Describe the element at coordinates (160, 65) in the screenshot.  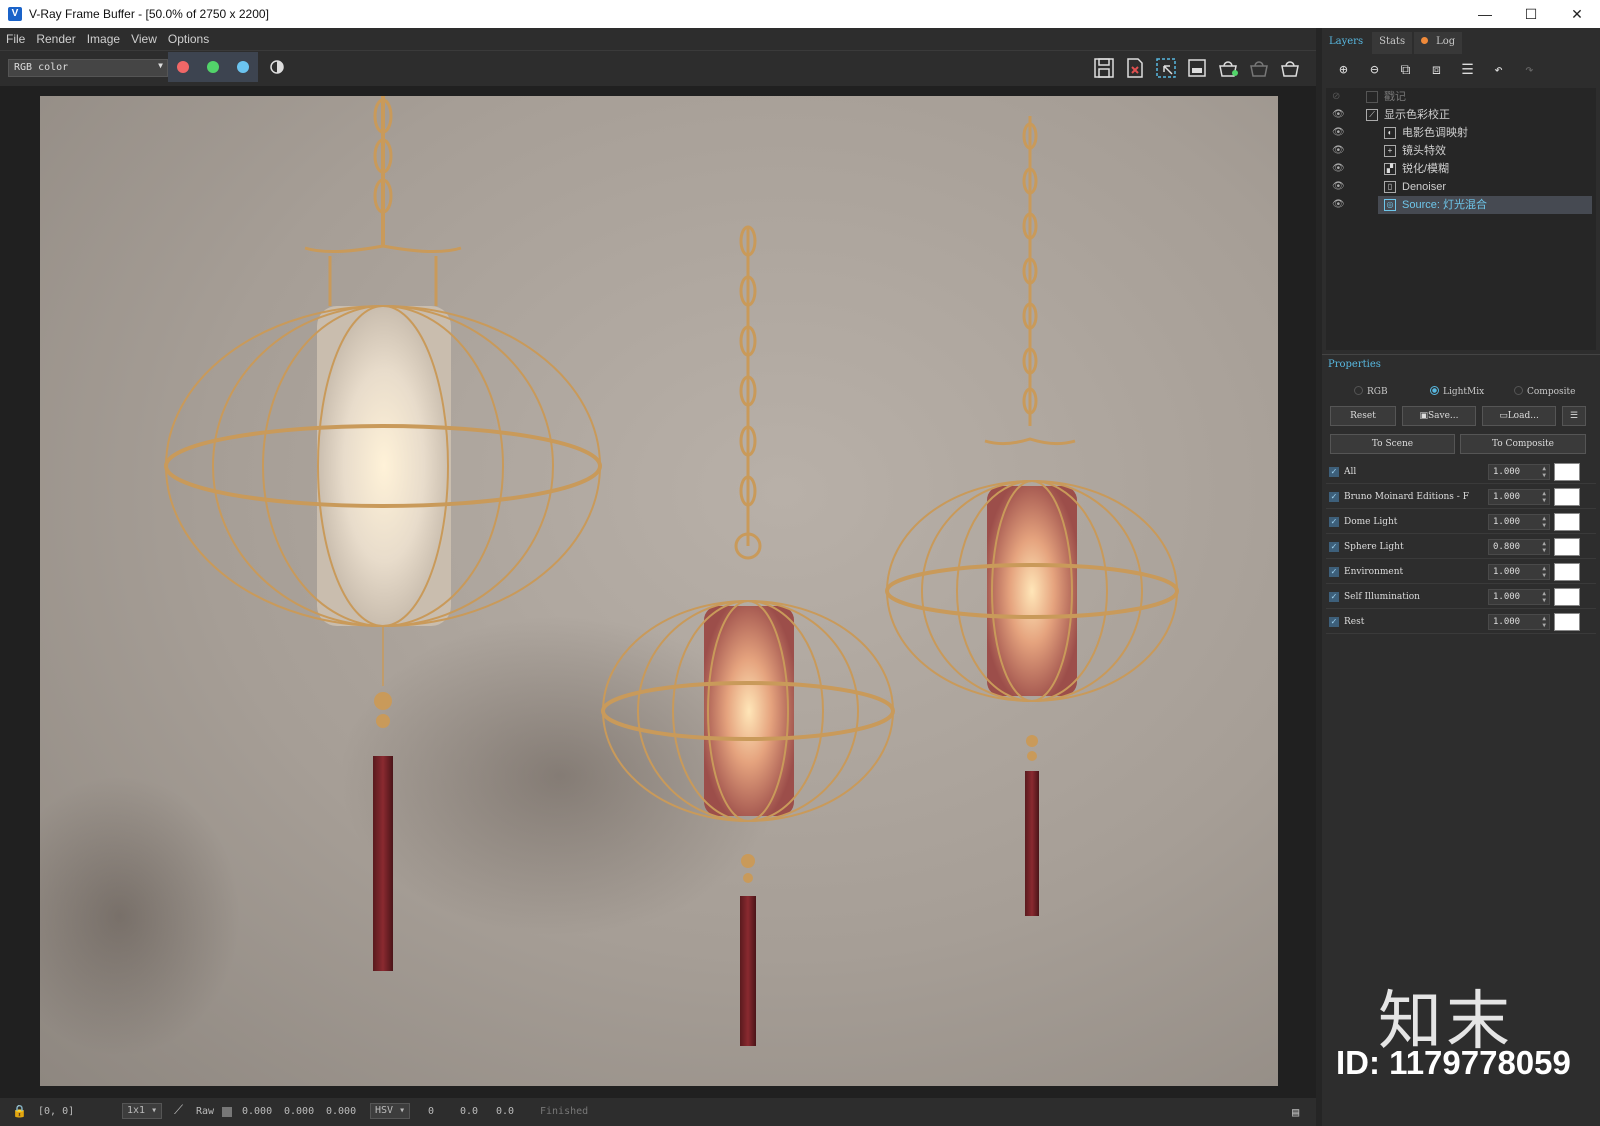
I see `chevron-down-icon: ▼` at that location.